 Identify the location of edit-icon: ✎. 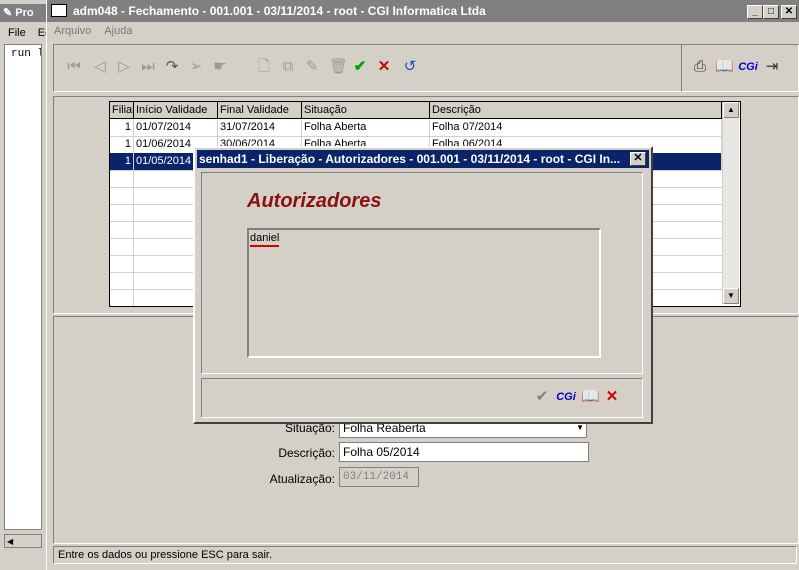
(312, 67).